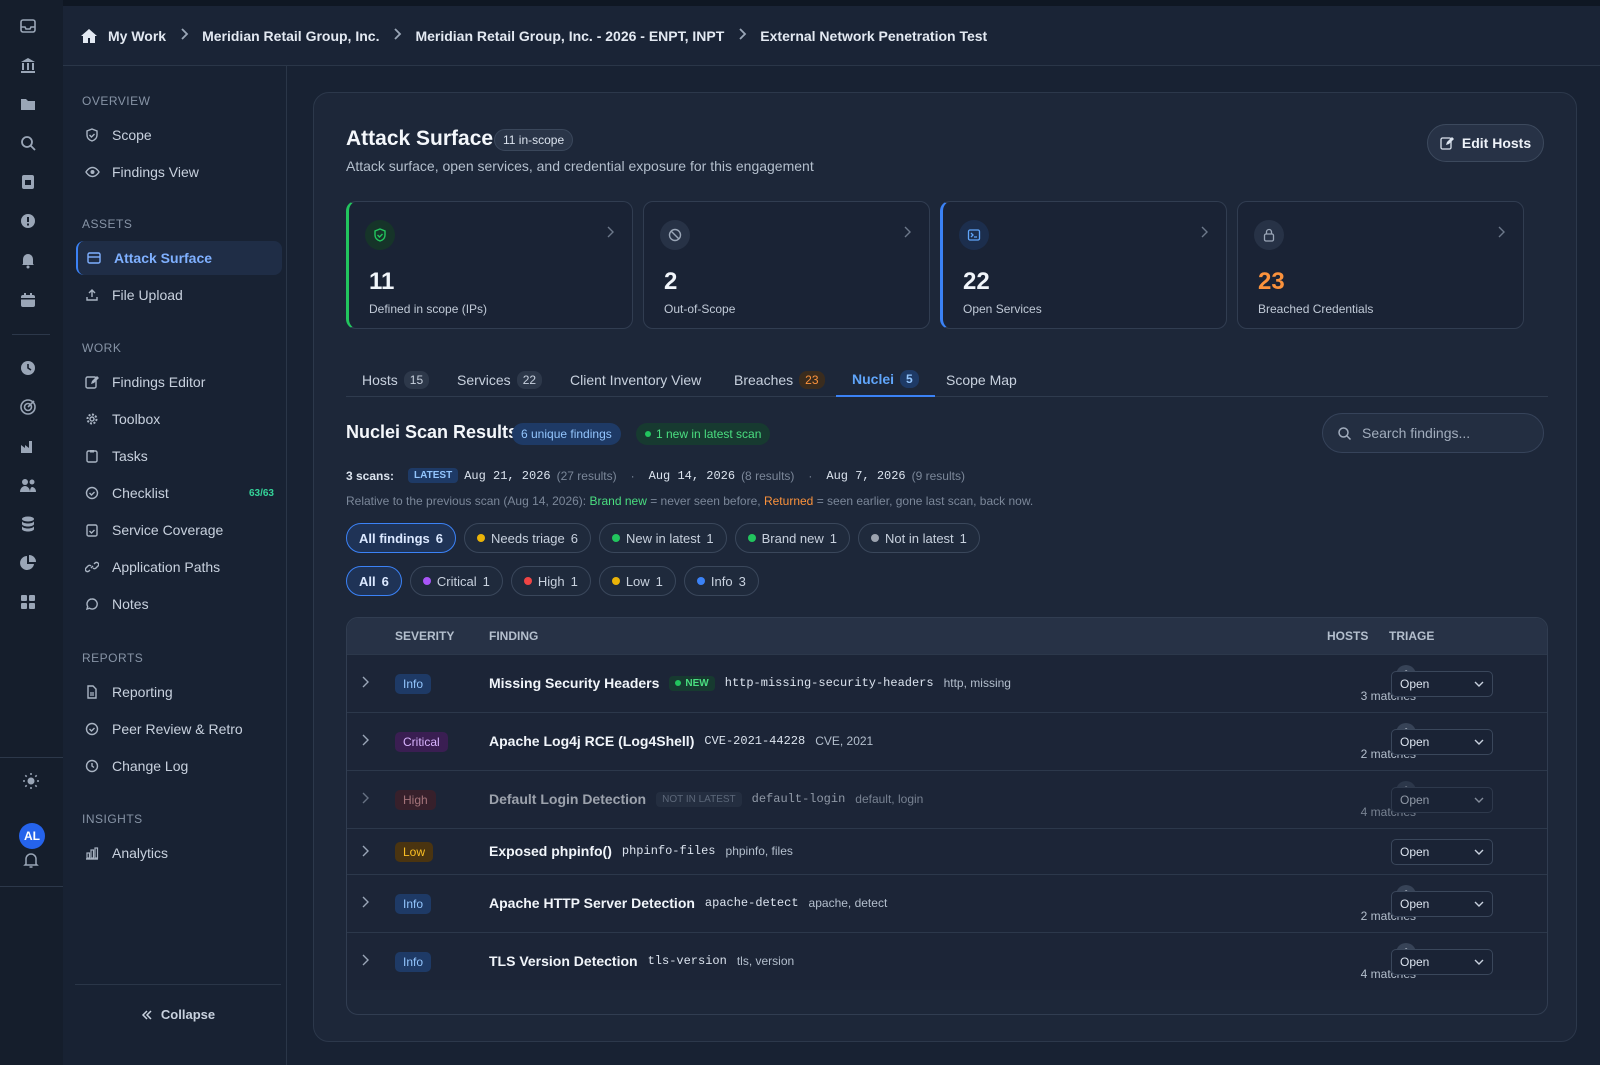 This screenshot has width=1600, height=1065. I want to click on gear-icon, so click(92, 419).